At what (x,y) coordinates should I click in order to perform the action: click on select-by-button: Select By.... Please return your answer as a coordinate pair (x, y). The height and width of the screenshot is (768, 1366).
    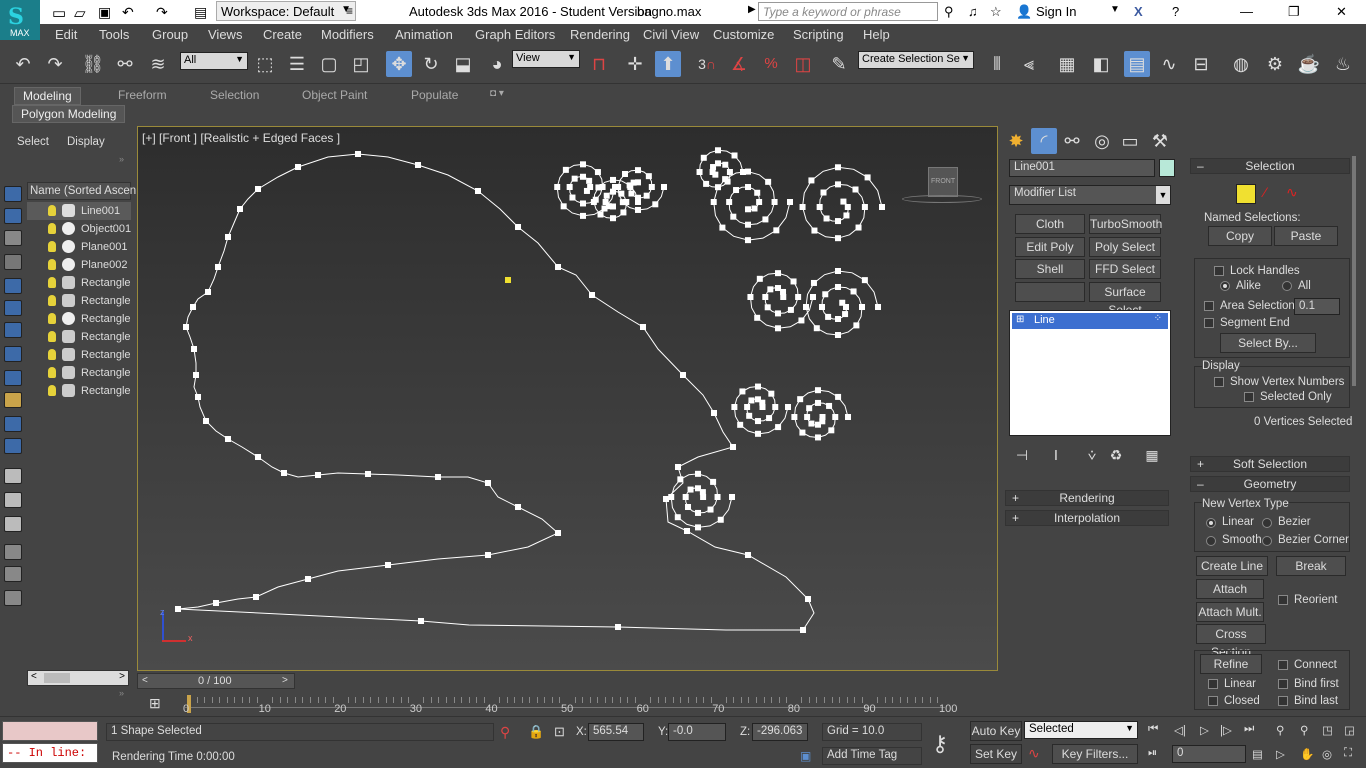
    Looking at the image, I should click on (1268, 343).